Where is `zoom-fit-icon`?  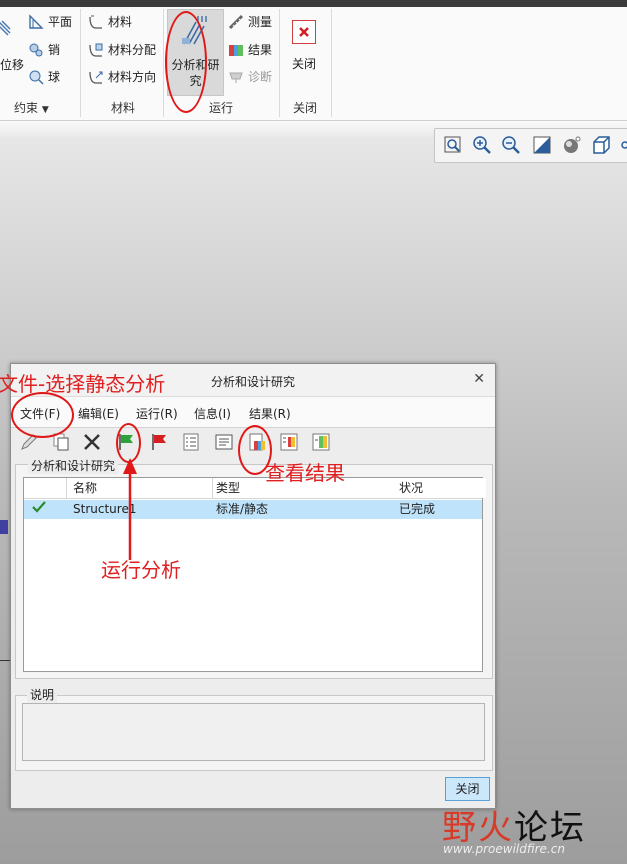
zoom-fit-icon is located at coordinates (453, 145).